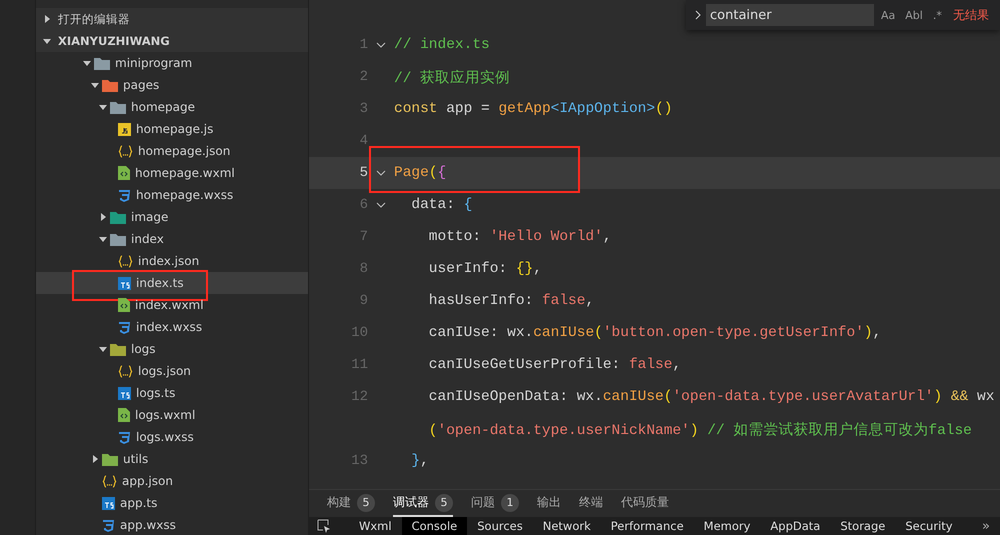 This screenshot has width=1000, height=535. Describe the element at coordinates (172, 393) in the screenshot. I see `file-item: logs.ts` at that location.